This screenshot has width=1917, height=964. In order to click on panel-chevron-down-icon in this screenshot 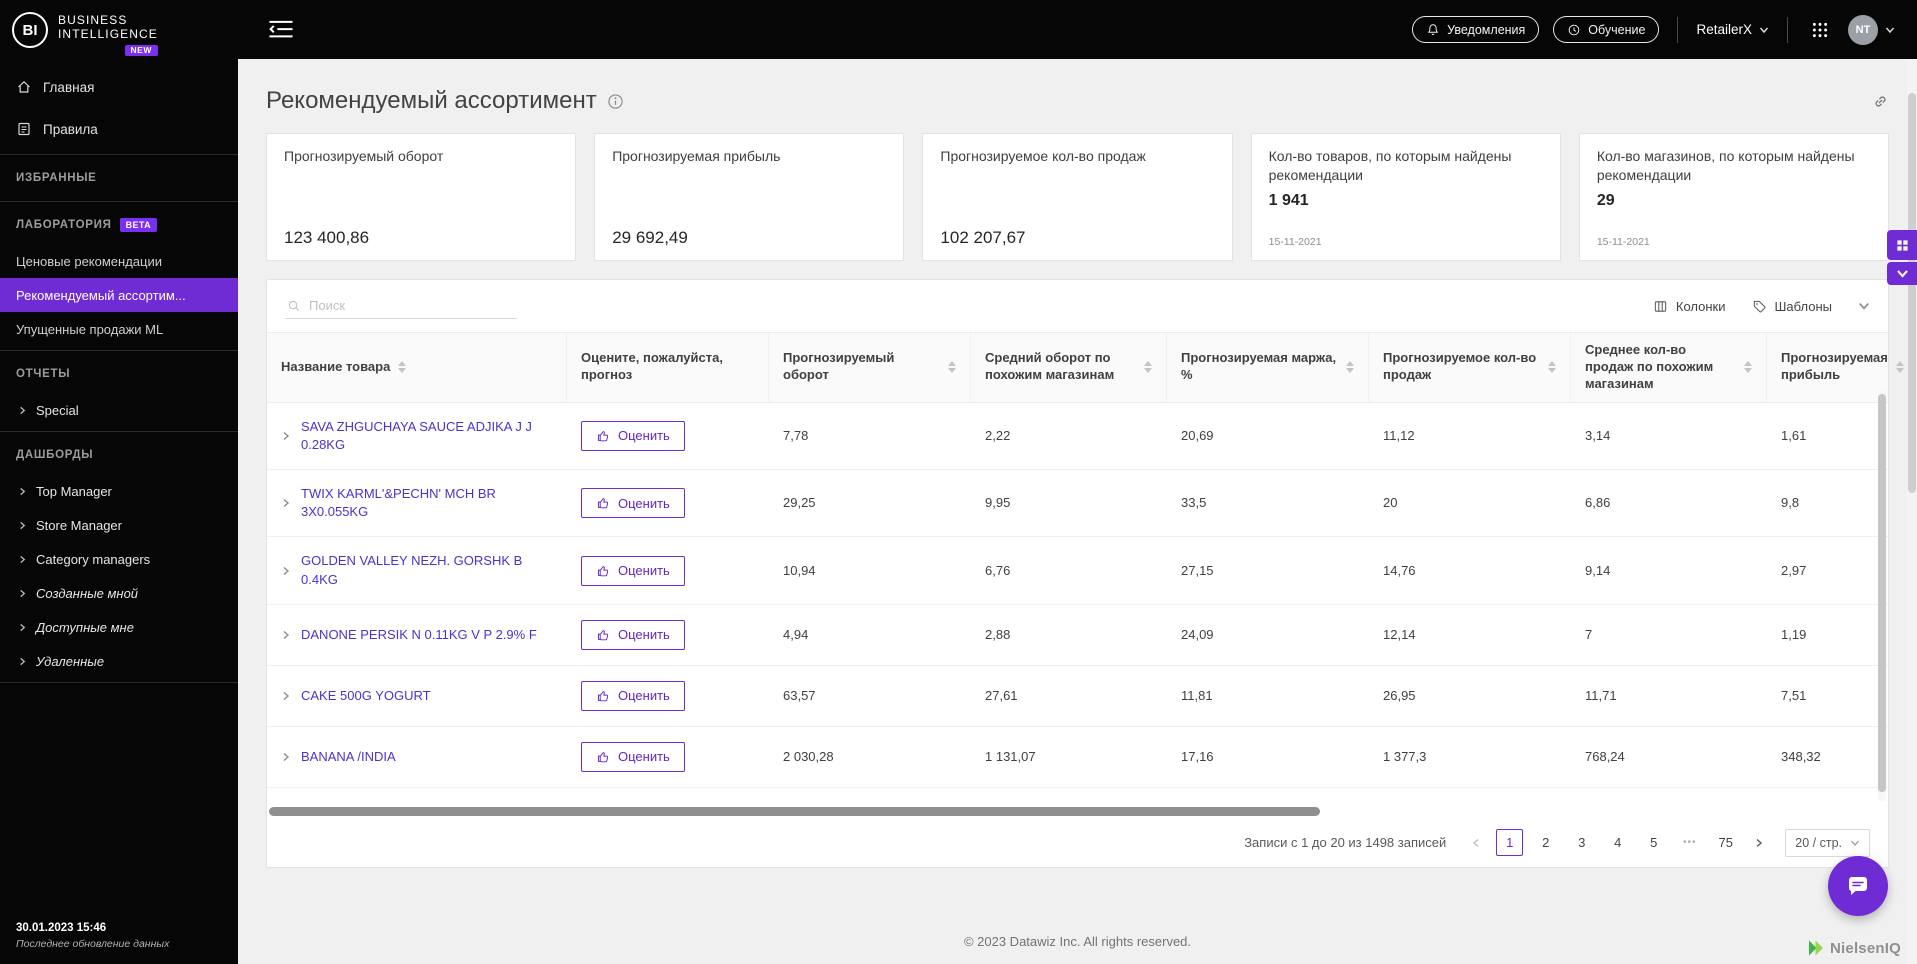, I will do `click(1864, 306)`.